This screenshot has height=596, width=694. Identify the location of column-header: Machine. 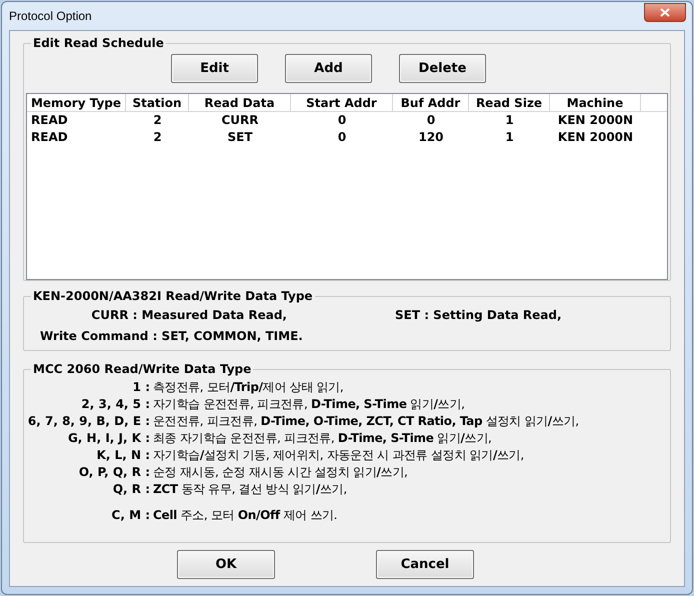
(595, 102).